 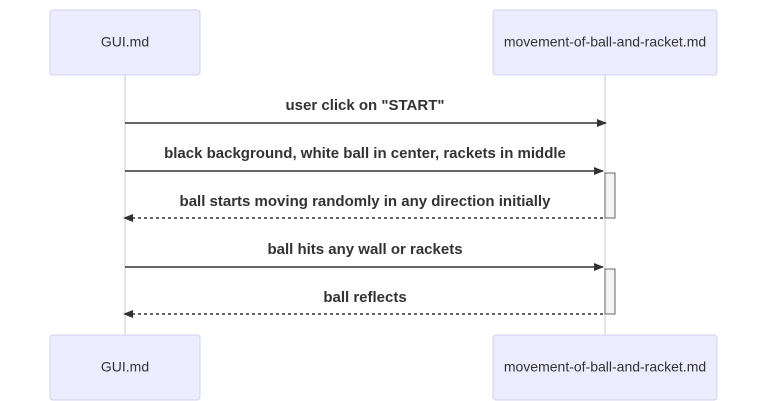 I want to click on message-5: ball reflects, so click(x=363, y=303).